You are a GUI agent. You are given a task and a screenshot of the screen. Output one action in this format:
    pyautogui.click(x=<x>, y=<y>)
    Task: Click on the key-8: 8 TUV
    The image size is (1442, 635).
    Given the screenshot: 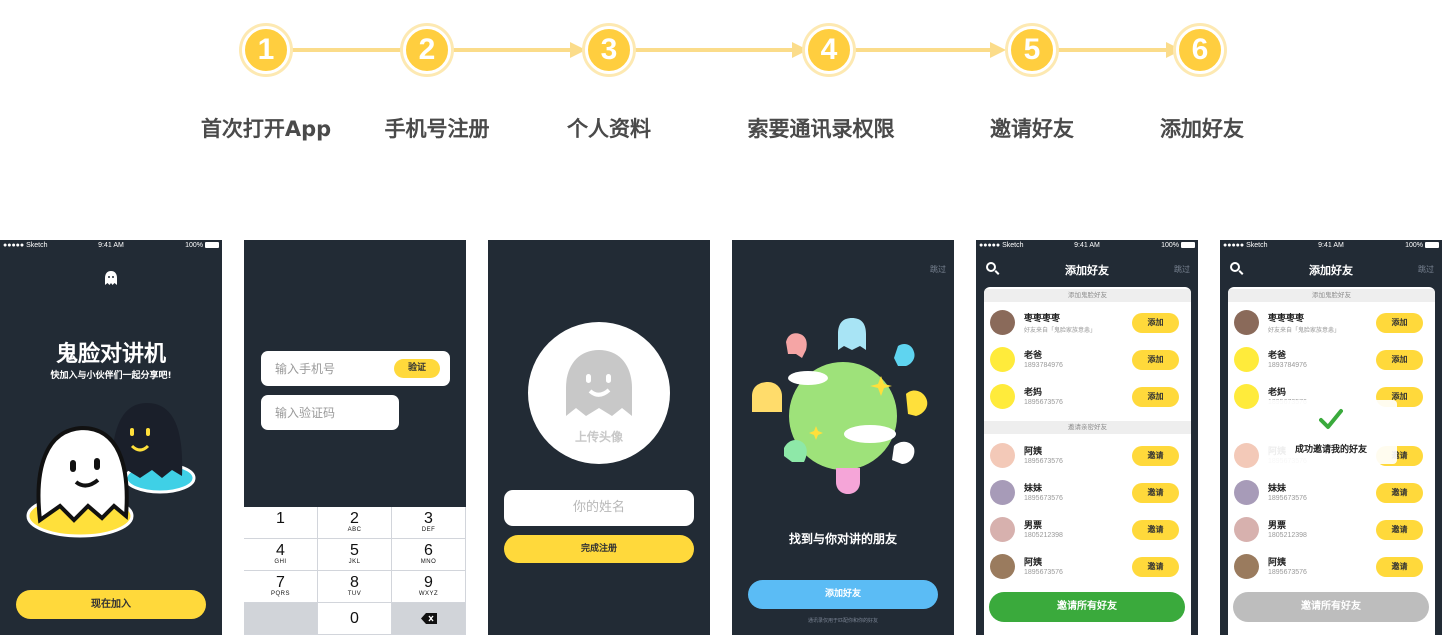 What is the action you would take?
    pyautogui.click(x=355, y=587)
    